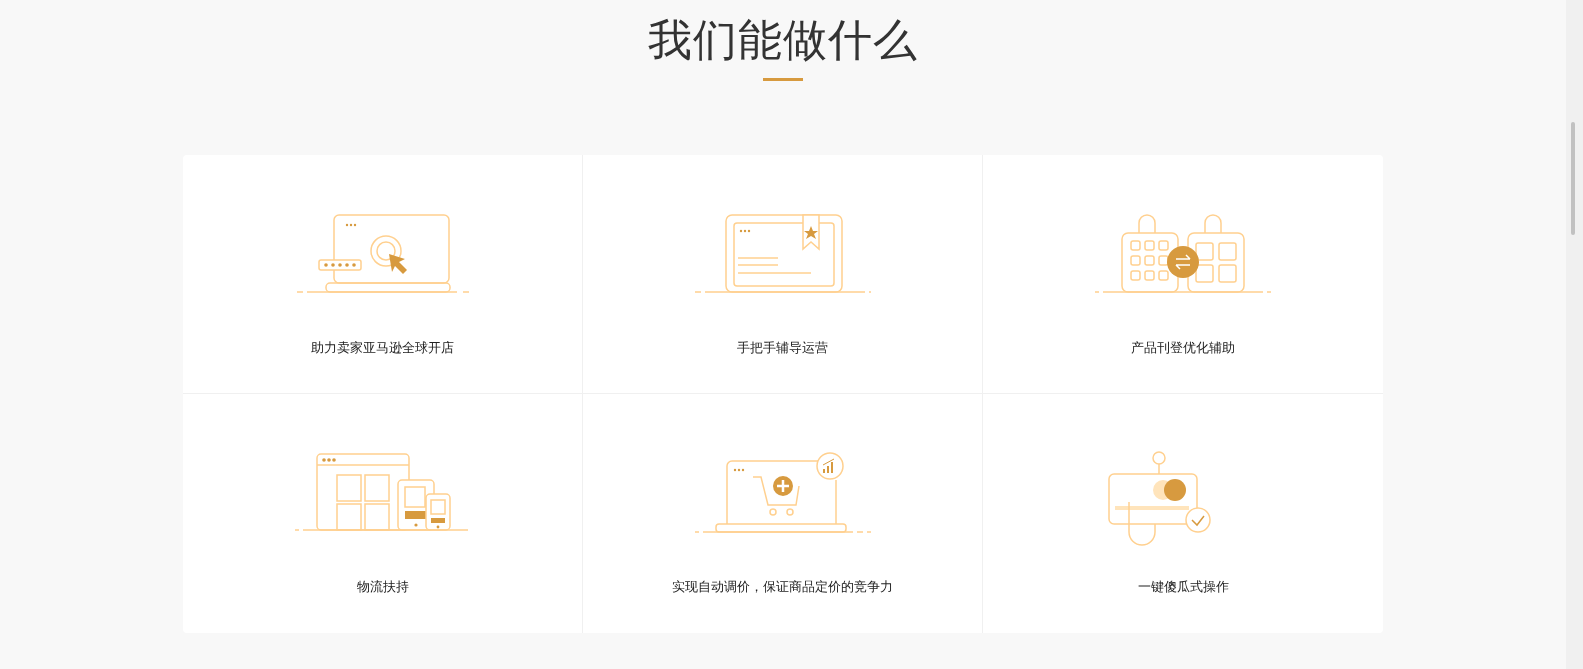  I want to click on feature-label: 实现自动调价，保证商品定价的竞争力, so click(782, 587).